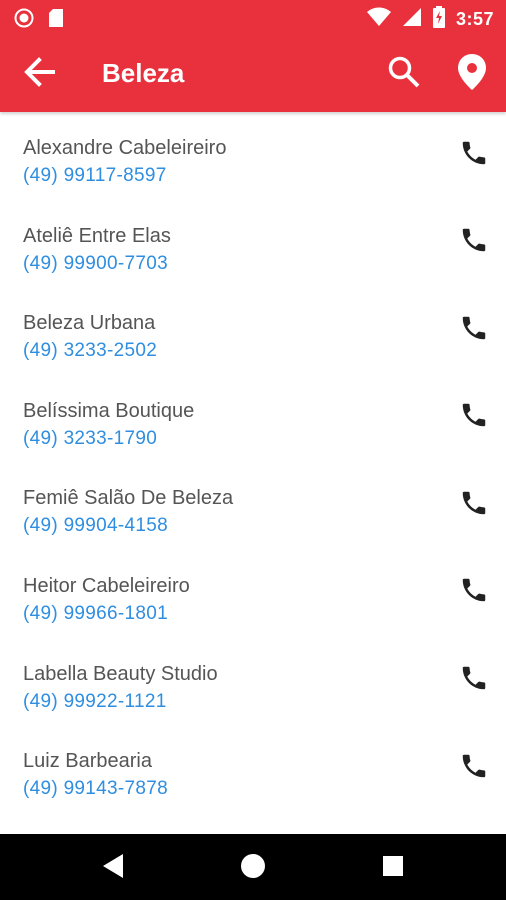  What do you see at coordinates (95, 614) in the screenshot?
I see `business-phone: (49) 99966-1801` at bounding box center [95, 614].